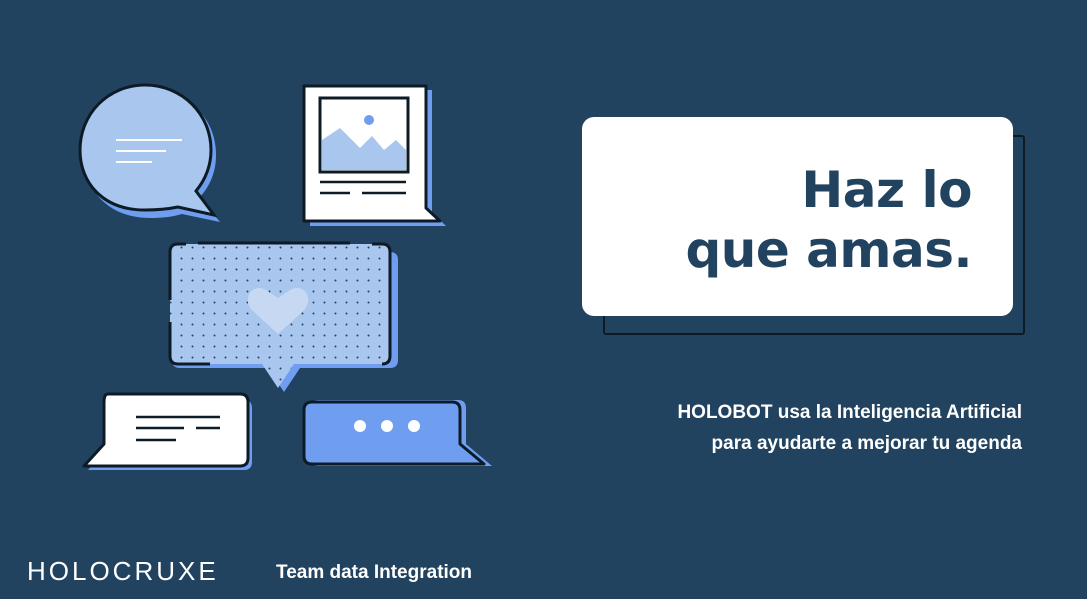 The width and height of the screenshot is (1087, 599). I want to click on team-label: Team data Integration, so click(374, 572).